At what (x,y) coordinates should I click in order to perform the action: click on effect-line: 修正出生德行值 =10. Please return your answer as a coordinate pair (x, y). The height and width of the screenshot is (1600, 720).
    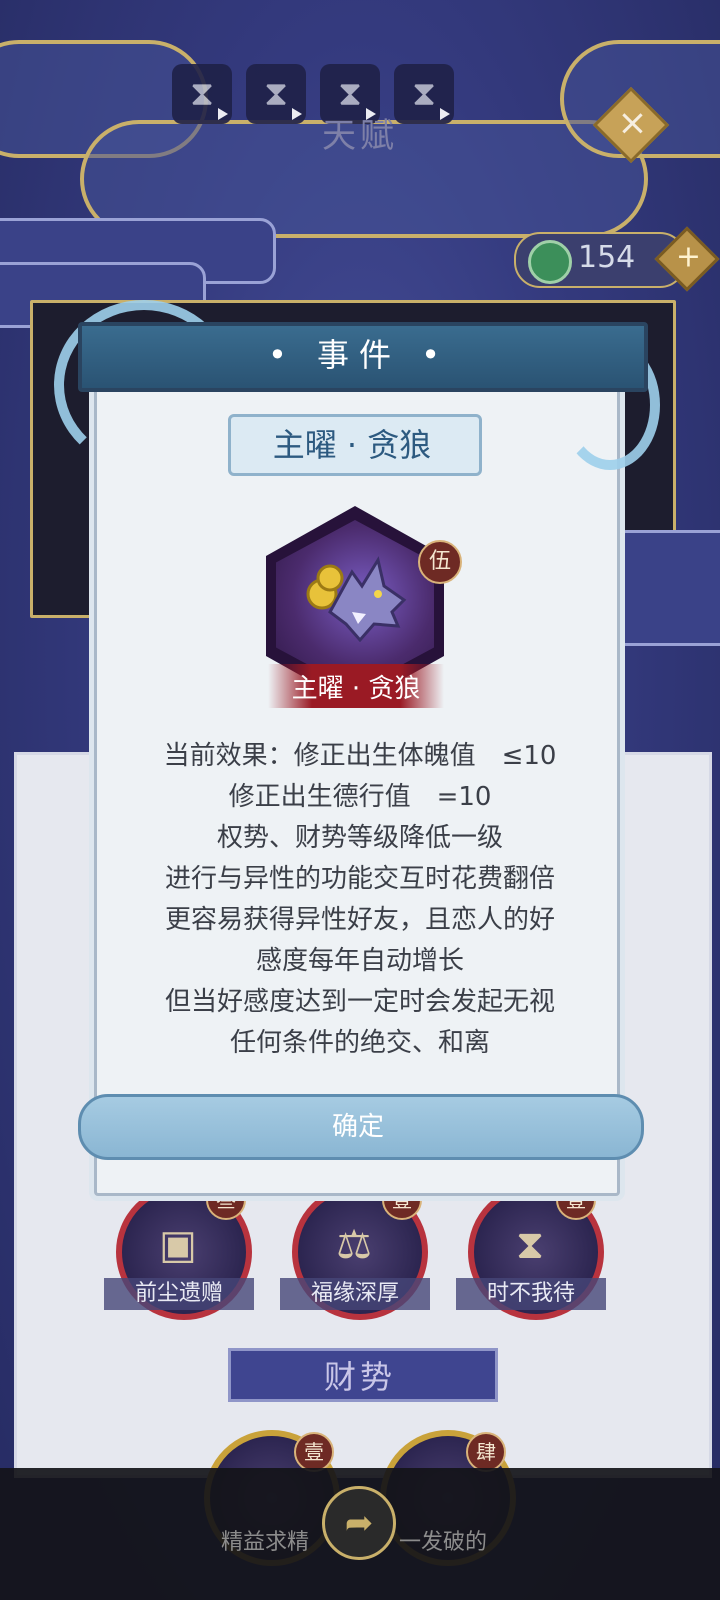
    Looking at the image, I should click on (360, 797).